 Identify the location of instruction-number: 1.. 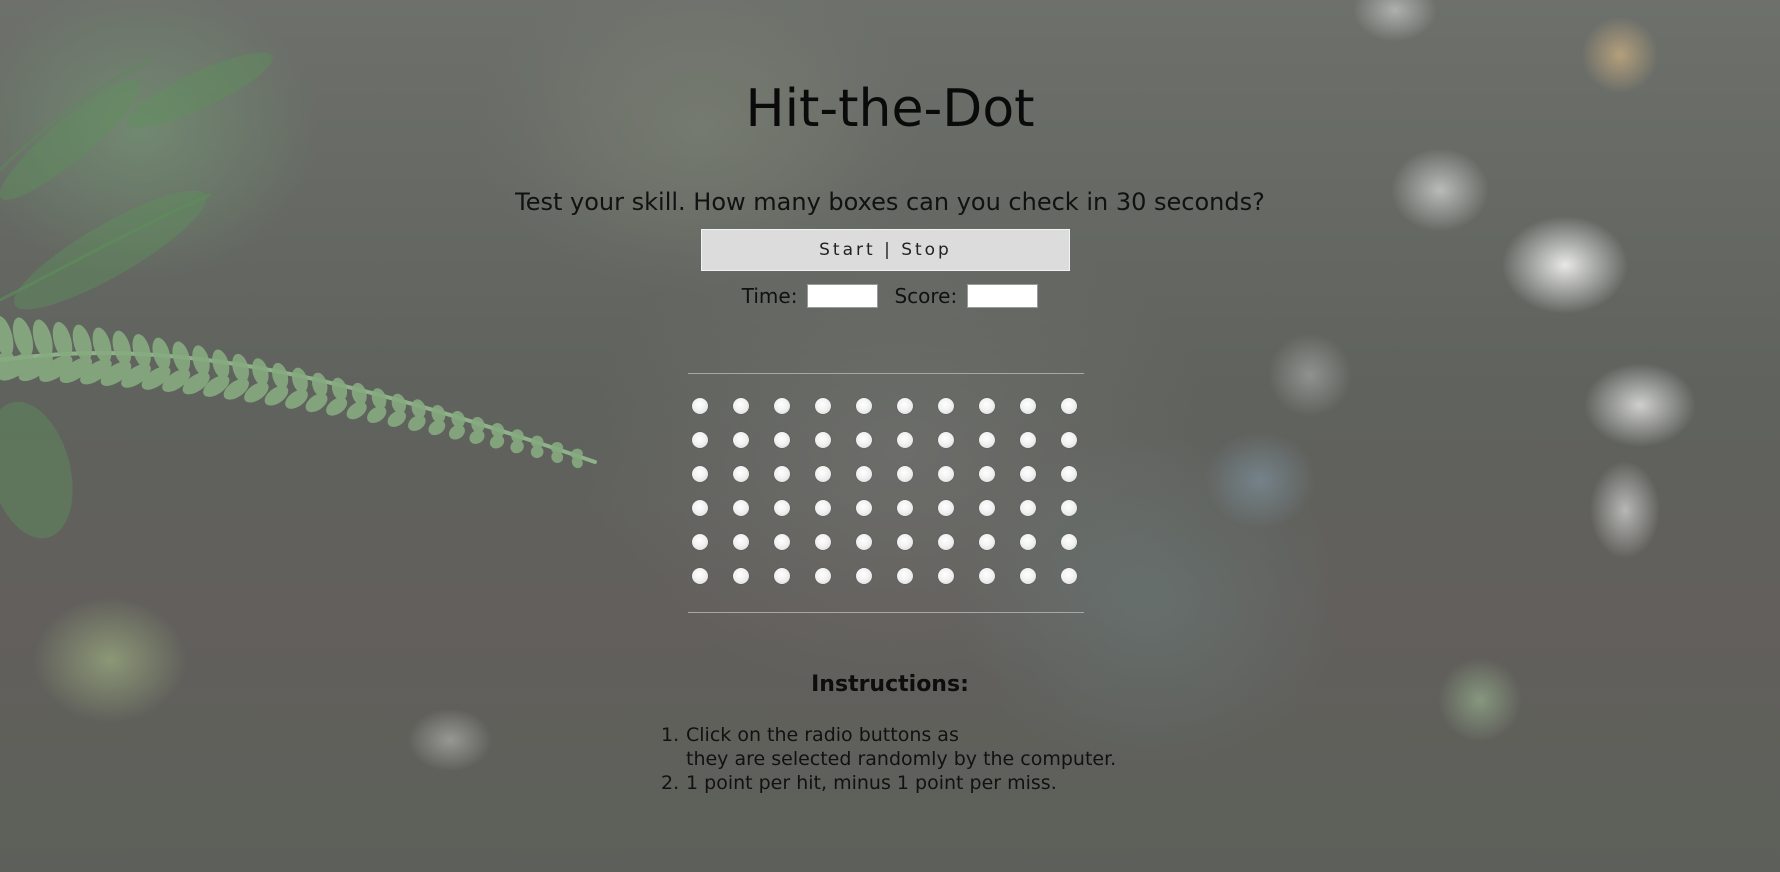
(670, 735).